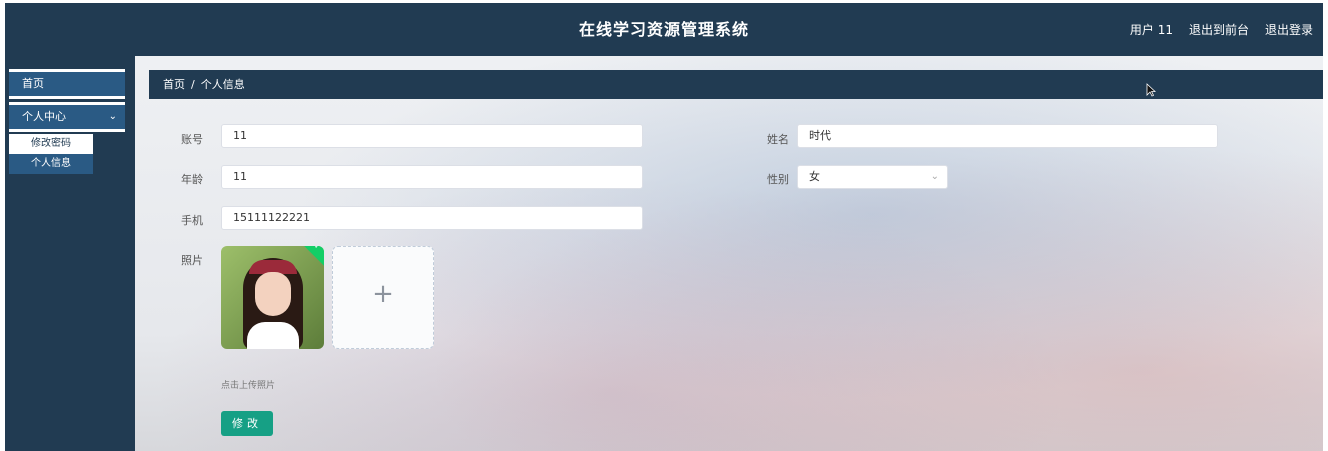 The image size is (1328, 451). I want to click on account-label: 账号, so click(192, 139).